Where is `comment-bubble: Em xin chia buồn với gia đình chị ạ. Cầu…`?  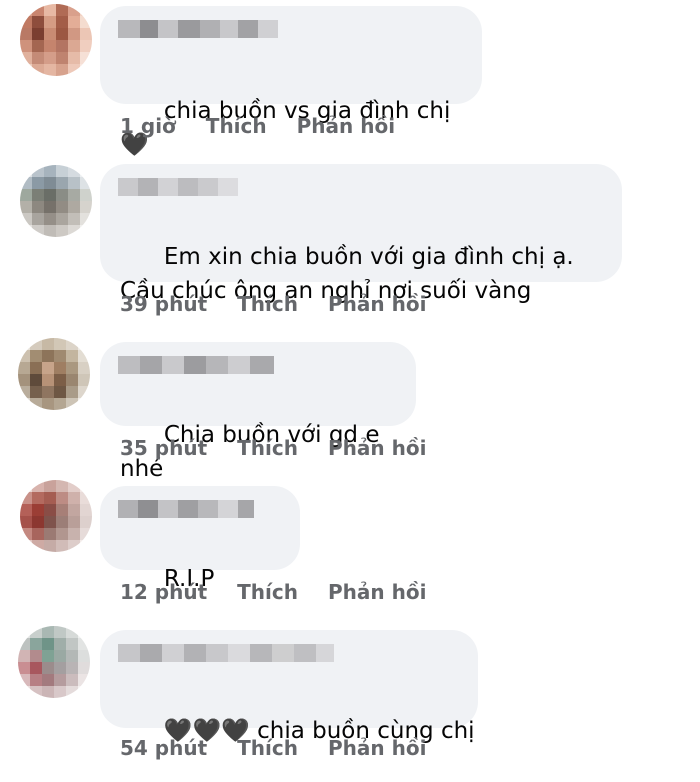 comment-bubble: Em xin chia buồn với gia đình chị ạ. Cầu… is located at coordinates (361, 234).